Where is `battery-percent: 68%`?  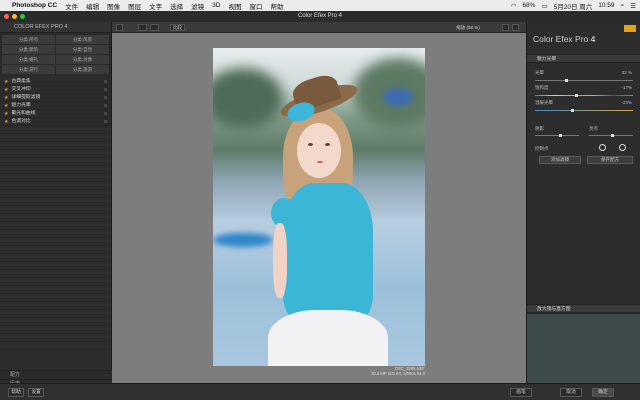
battery-percent: 68% is located at coordinates (529, 5).